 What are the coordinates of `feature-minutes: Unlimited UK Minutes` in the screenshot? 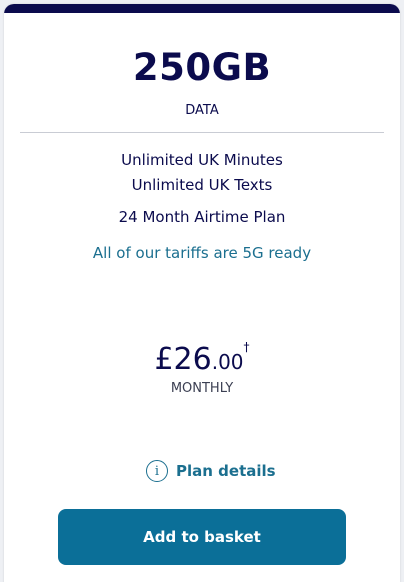 It's located at (202, 160).